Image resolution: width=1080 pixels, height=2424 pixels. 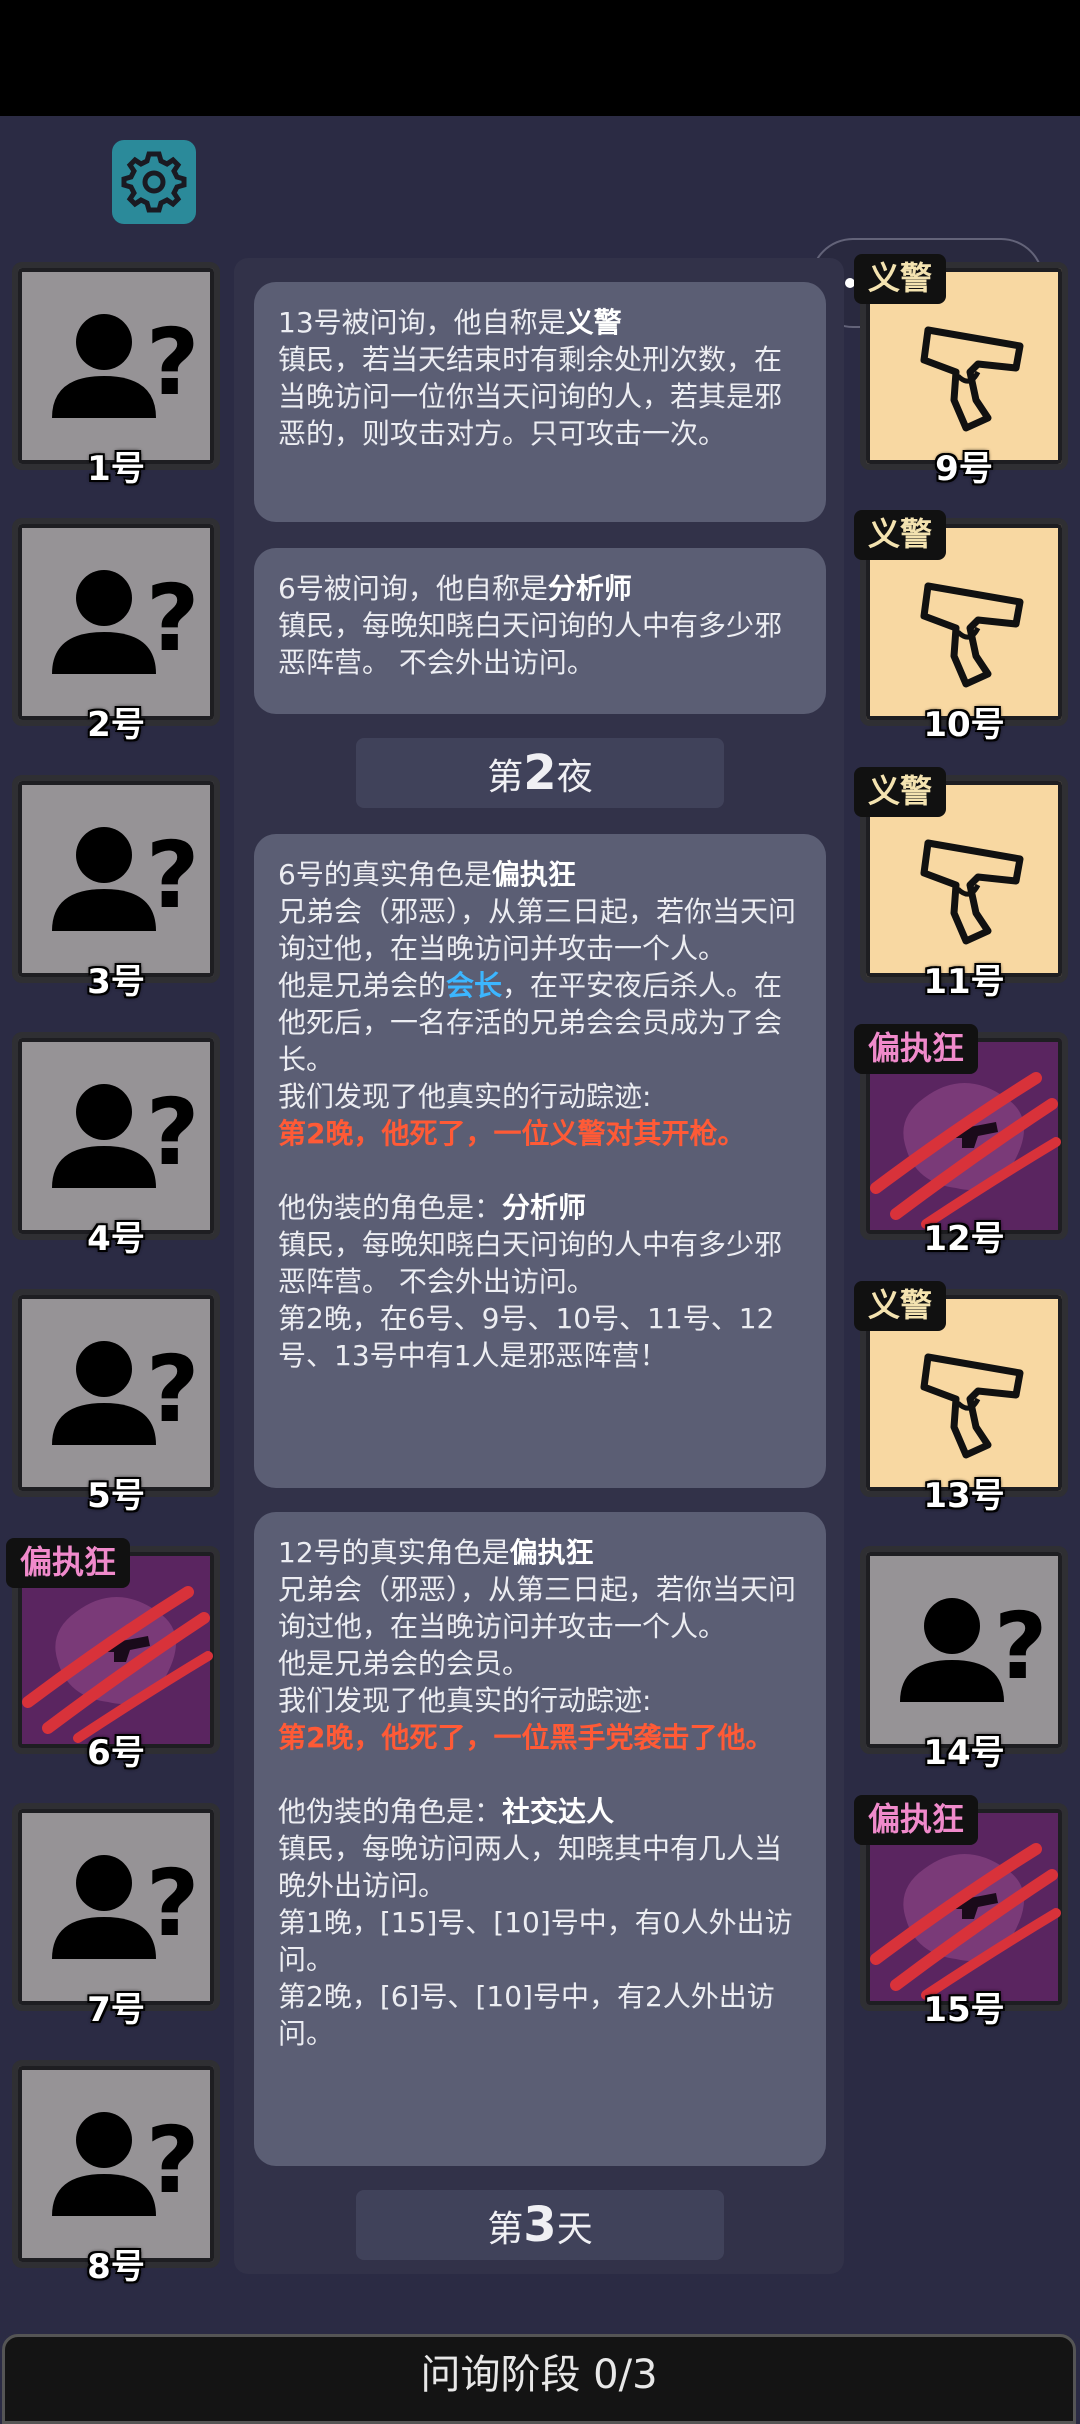 I want to click on player-card-1: ? 1号, so click(x=116, y=375).